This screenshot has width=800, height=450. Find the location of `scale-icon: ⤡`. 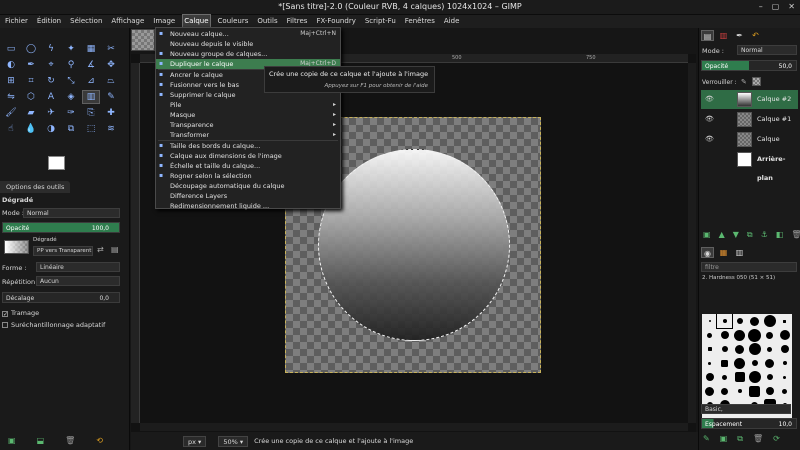

scale-icon: ⤡ is located at coordinates (71, 81).